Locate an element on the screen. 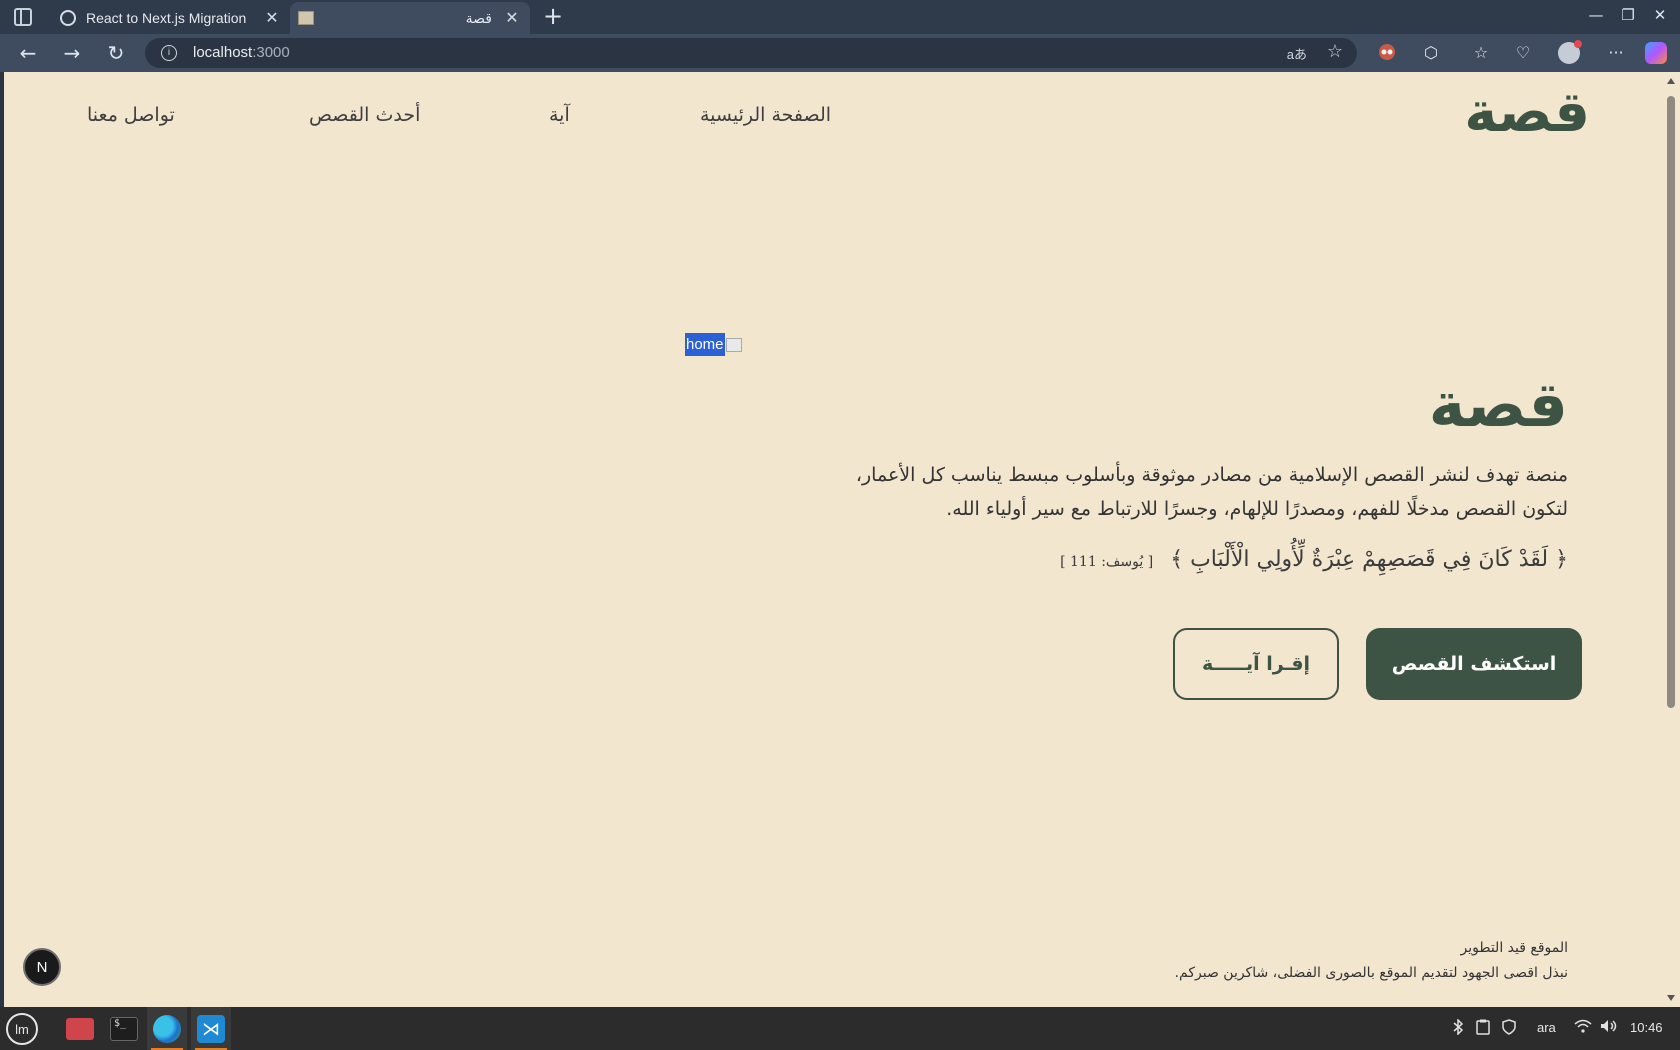 Image resolution: width=1680 pixels, height=1050 pixels. extensions-icon: ⬡ is located at coordinates (1431, 53).